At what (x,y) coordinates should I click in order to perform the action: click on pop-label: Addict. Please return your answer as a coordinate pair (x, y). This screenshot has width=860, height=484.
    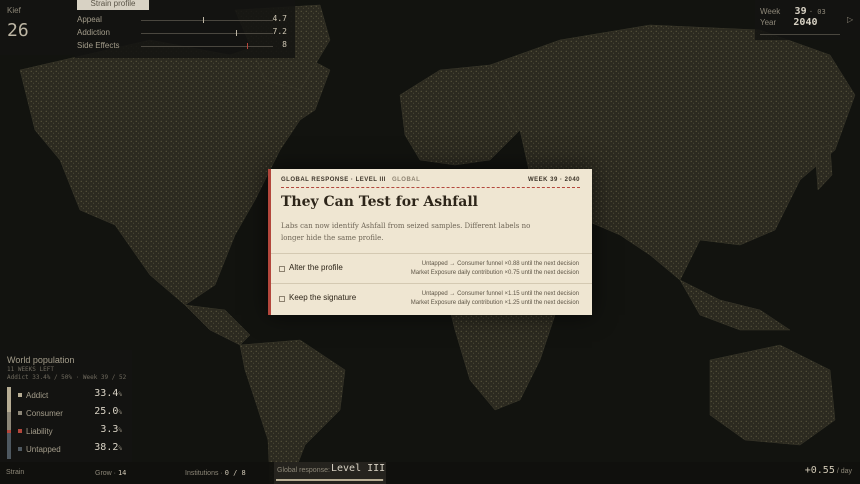
    Looking at the image, I should click on (37, 395).